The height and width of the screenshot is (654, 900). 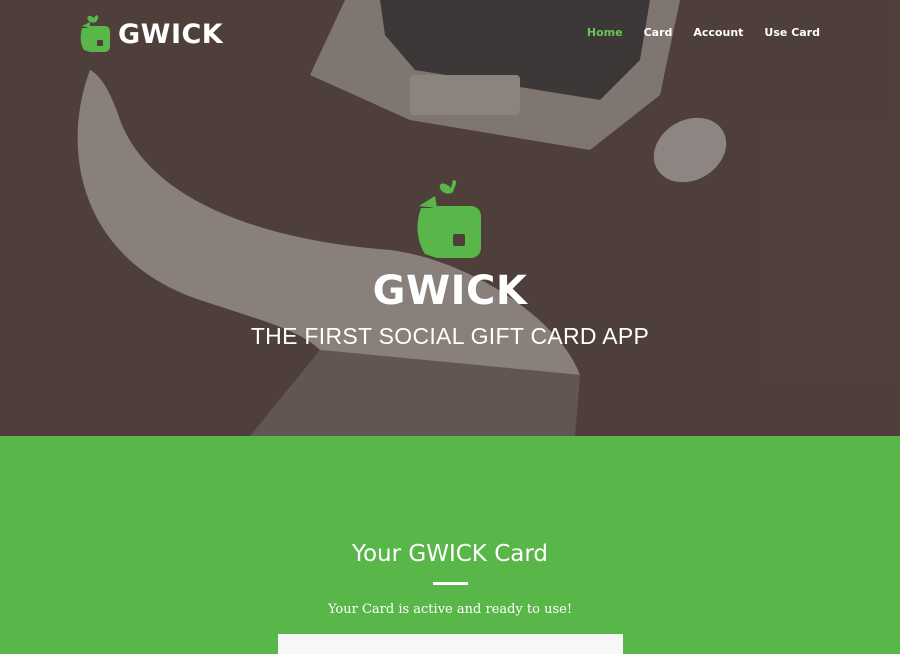 I want to click on nav-item-account: Account, so click(x=718, y=32).